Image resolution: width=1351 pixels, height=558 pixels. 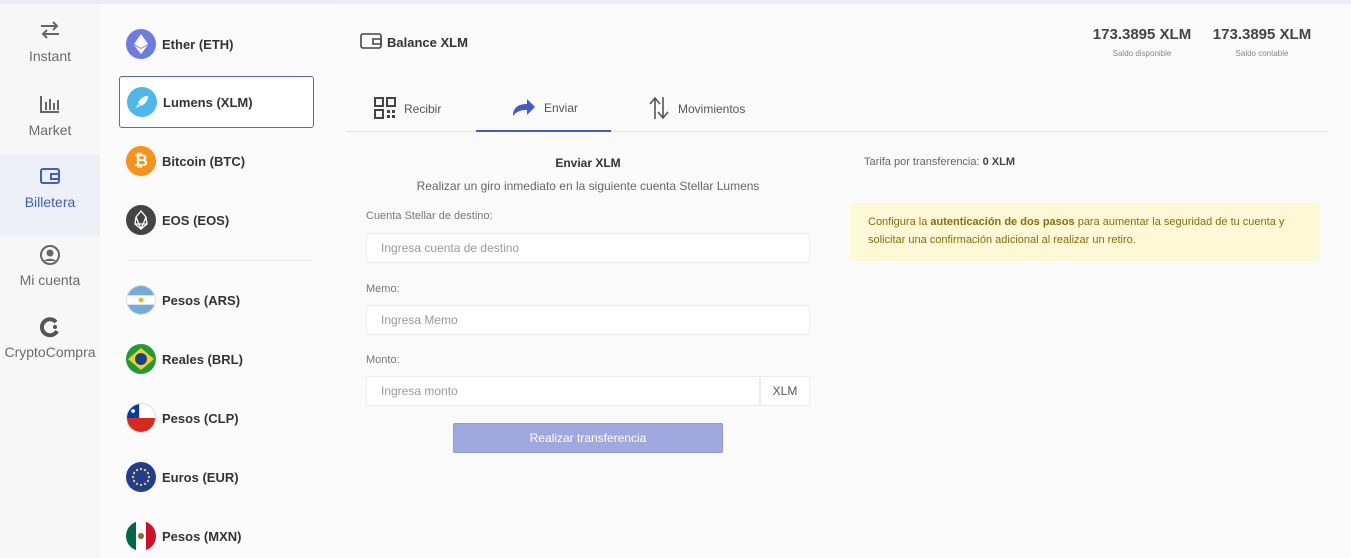 I want to click on user-circle-icon, so click(x=50, y=256).